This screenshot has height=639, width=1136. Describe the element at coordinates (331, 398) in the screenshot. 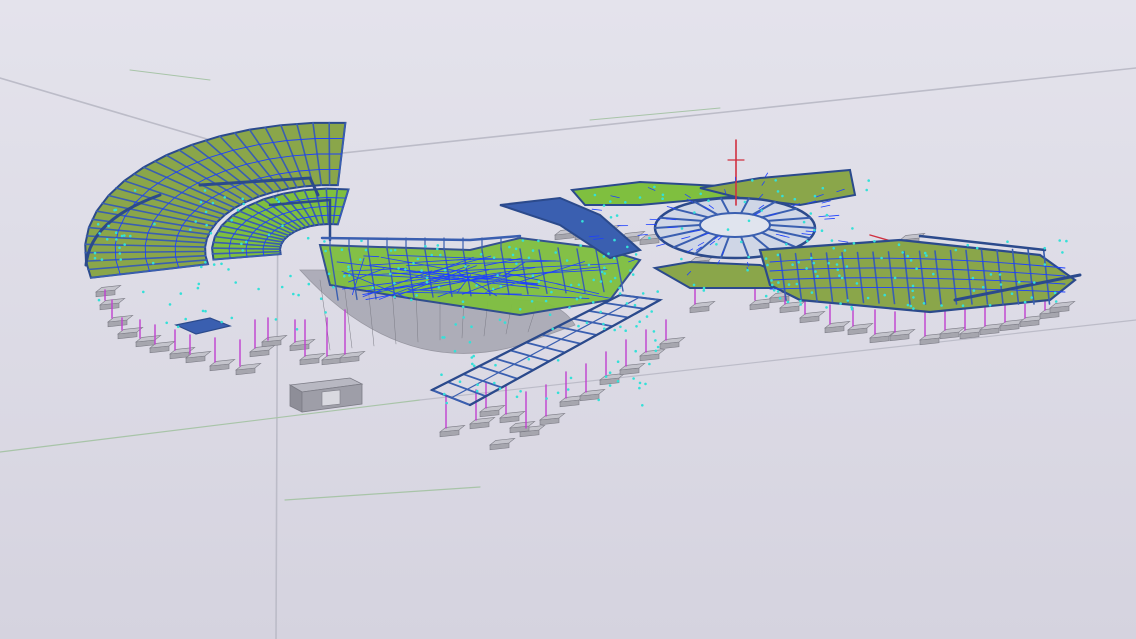

I see `block-opening` at that location.